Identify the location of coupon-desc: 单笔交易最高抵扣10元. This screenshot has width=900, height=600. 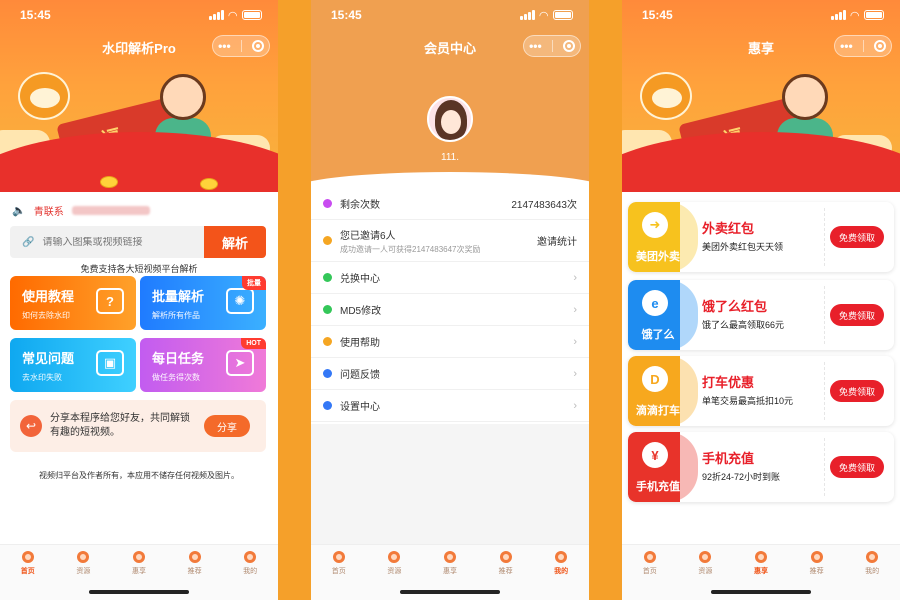
(748, 401).